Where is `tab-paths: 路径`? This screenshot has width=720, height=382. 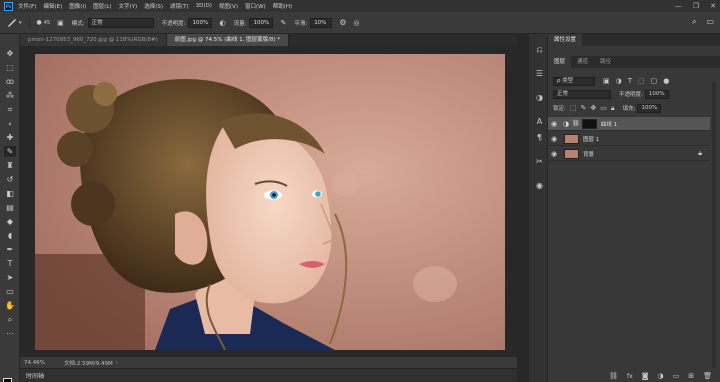
tab-paths: 路径 is located at coordinates (605, 62).